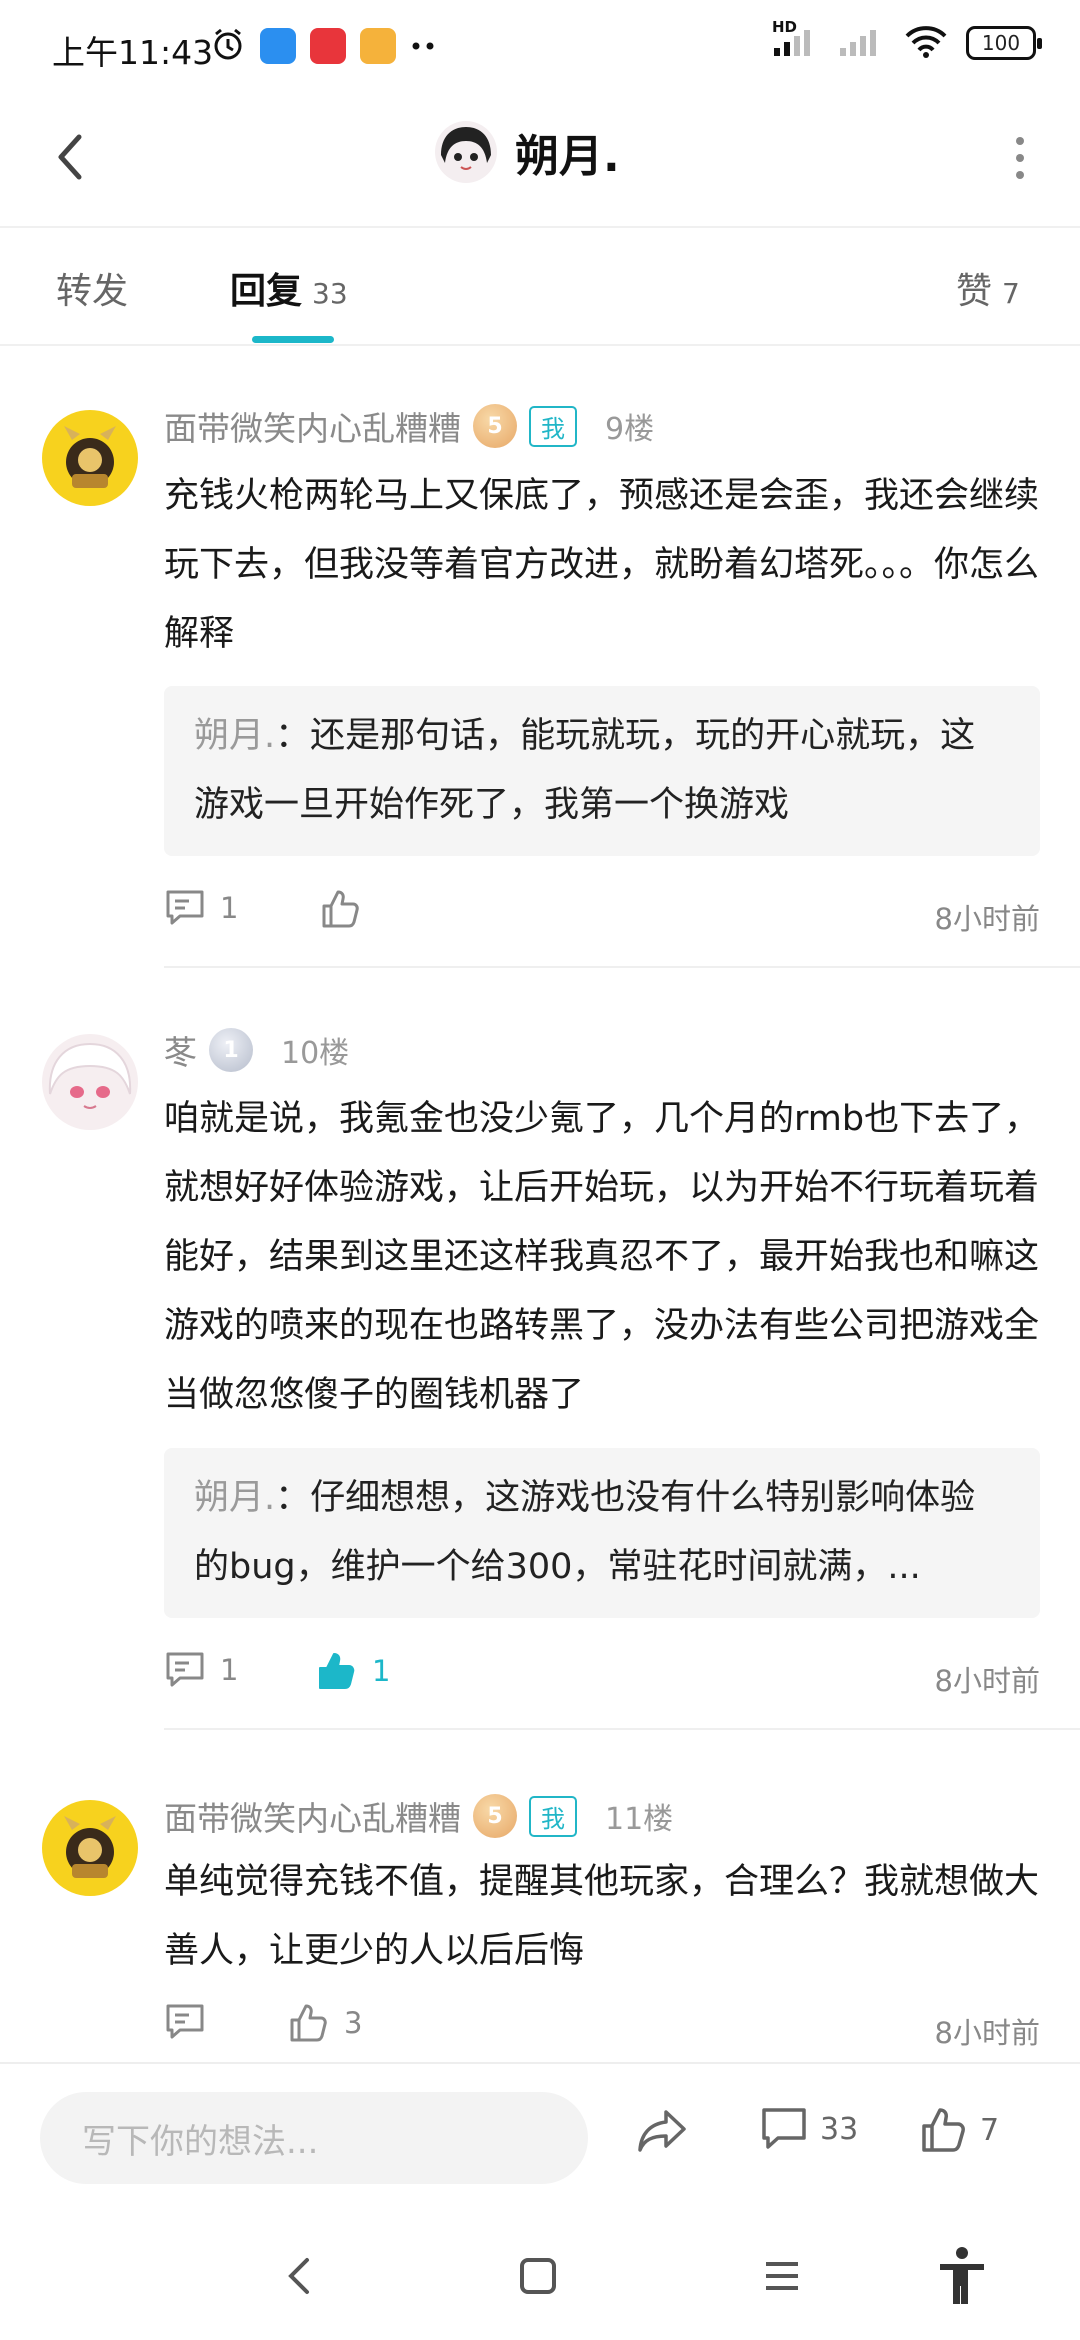 This screenshot has width=1080, height=2340. I want to click on thumbs-up-filled-icon, so click(337, 1671).